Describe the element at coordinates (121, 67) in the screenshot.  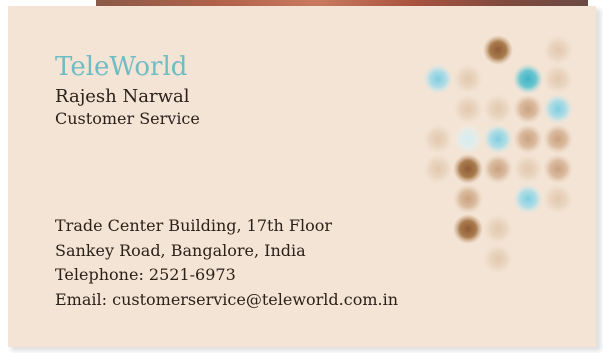
I see `company-name: TeleWorld` at that location.